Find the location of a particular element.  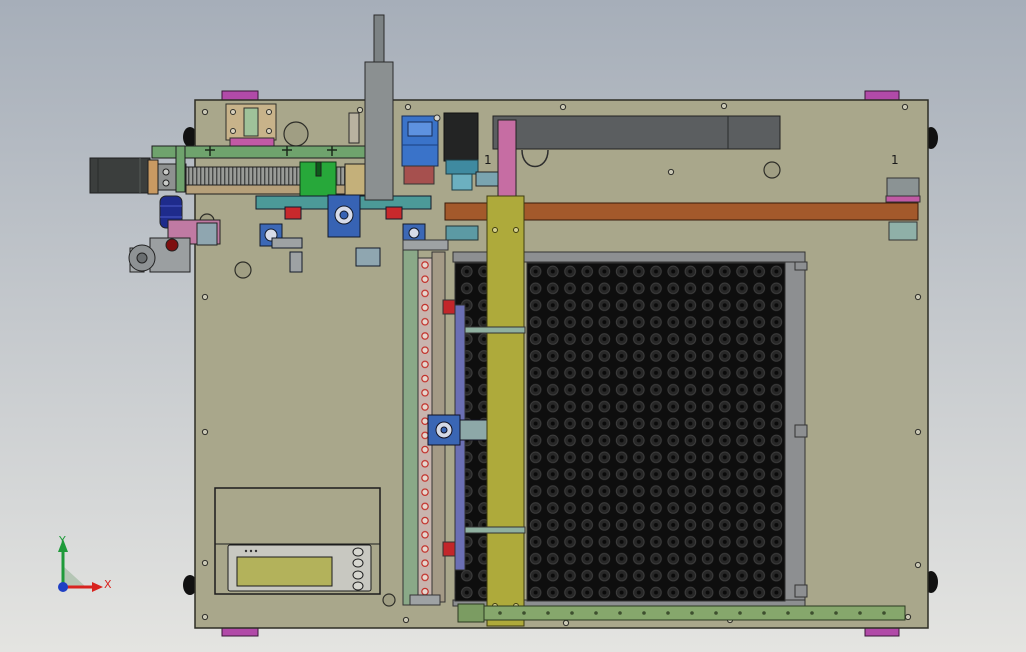

air-fitting is located at coordinates (437, 118).